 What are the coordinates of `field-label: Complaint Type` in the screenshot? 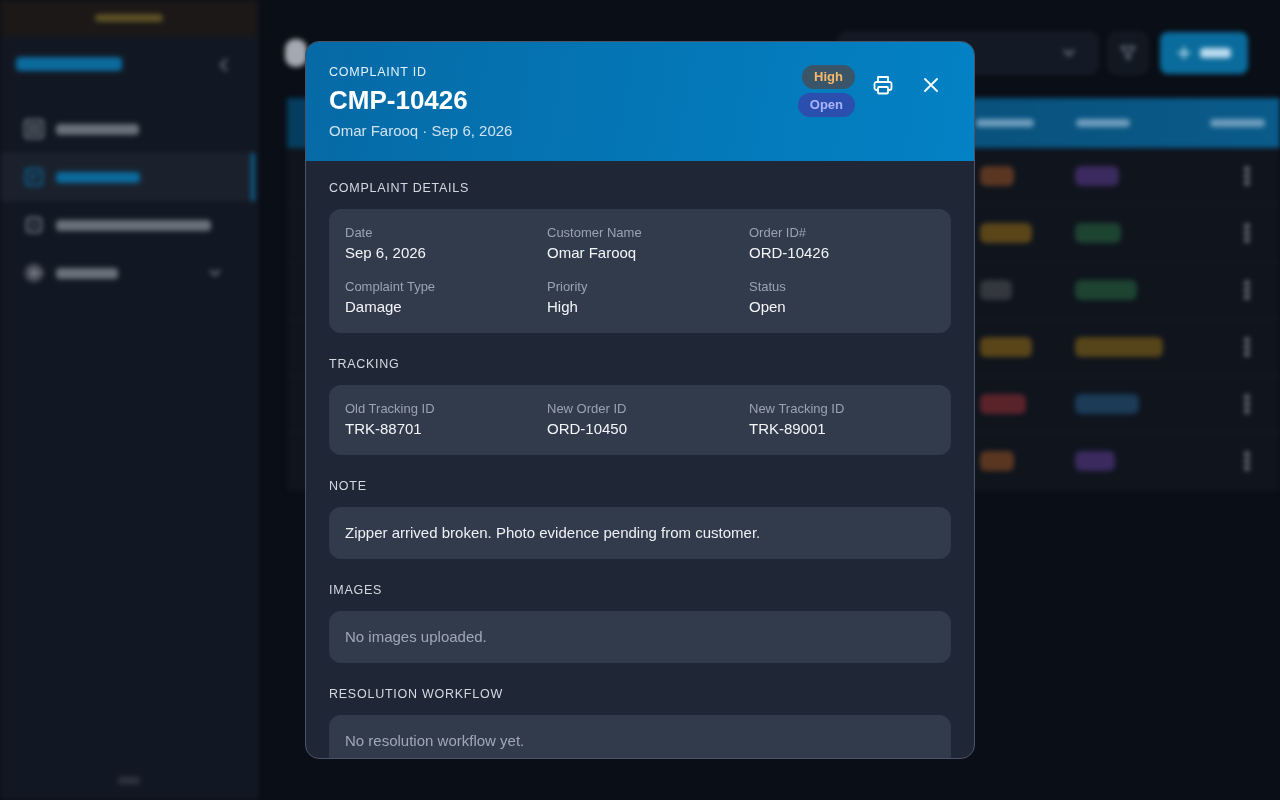 It's located at (391, 287).